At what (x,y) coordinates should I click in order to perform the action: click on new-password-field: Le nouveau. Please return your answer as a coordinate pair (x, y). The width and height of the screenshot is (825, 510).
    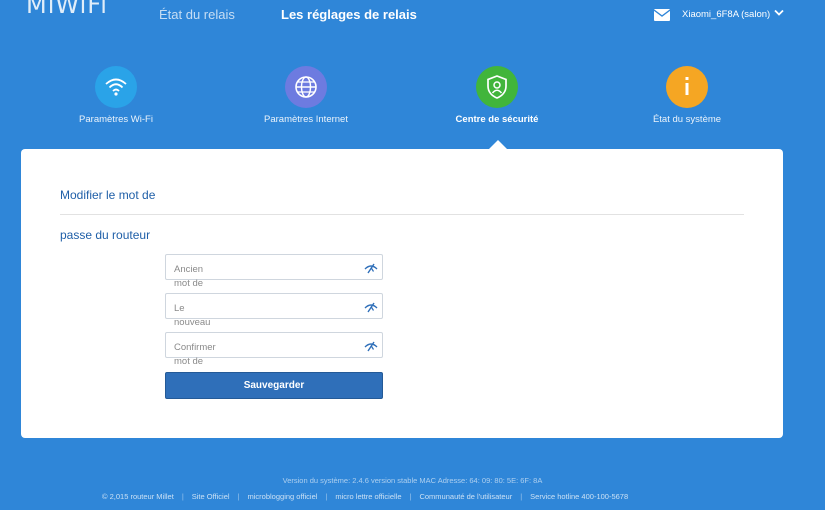
    Looking at the image, I should click on (274, 310).